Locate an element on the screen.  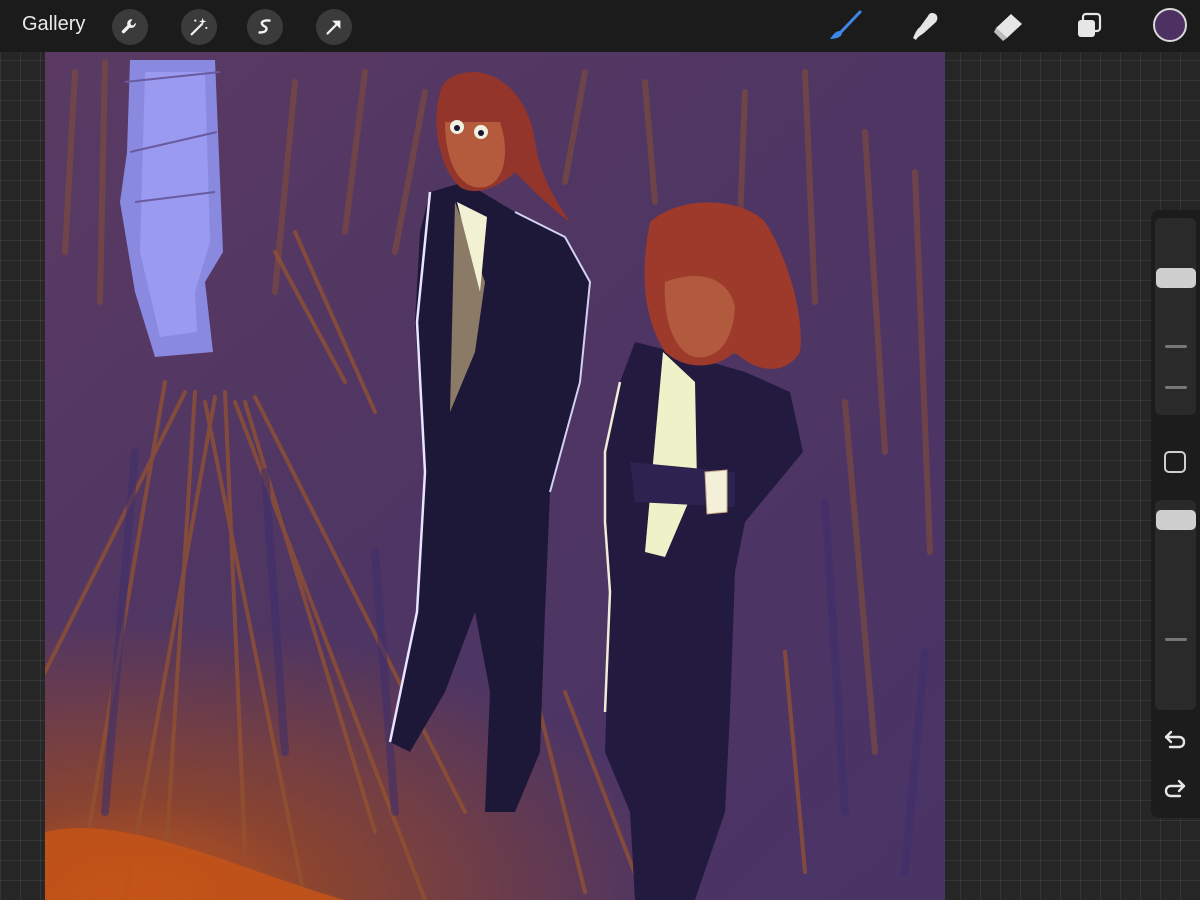
selection-icon is located at coordinates (264, 26).